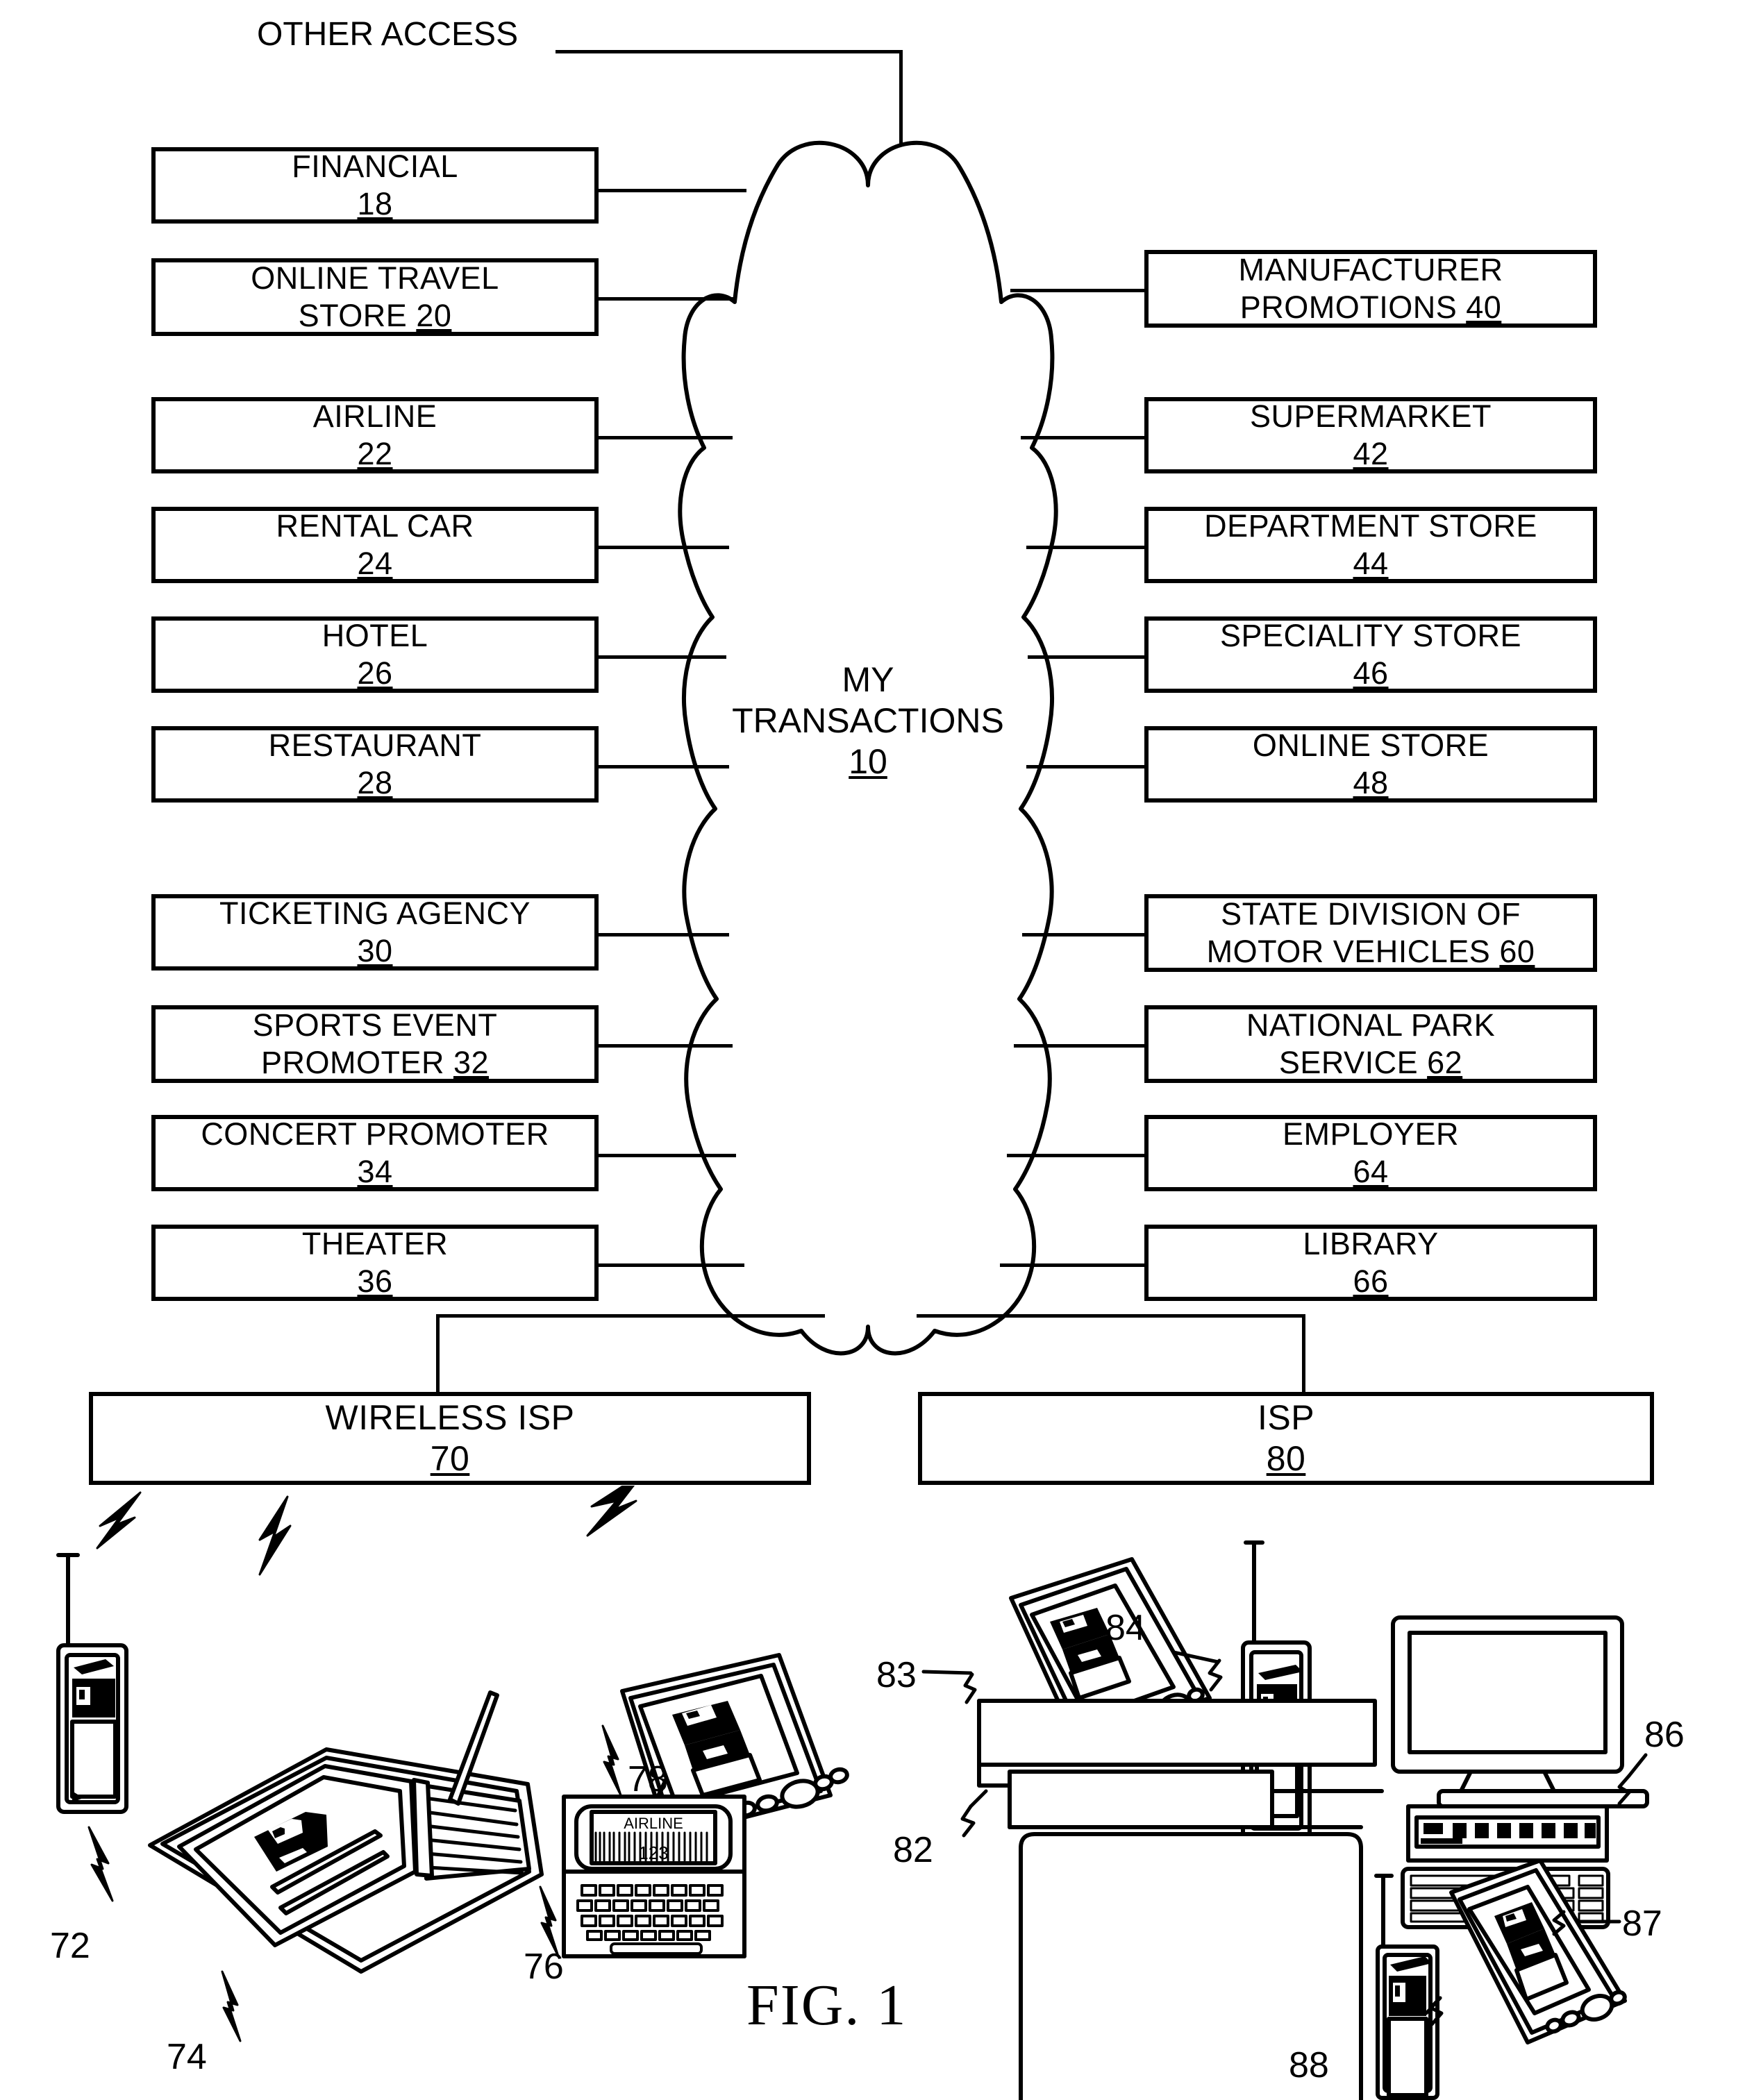 The width and height of the screenshot is (1745, 2100). Describe the element at coordinates (729, 51) in the screenshot. I see `other-access-connector-horizontal` at that location.